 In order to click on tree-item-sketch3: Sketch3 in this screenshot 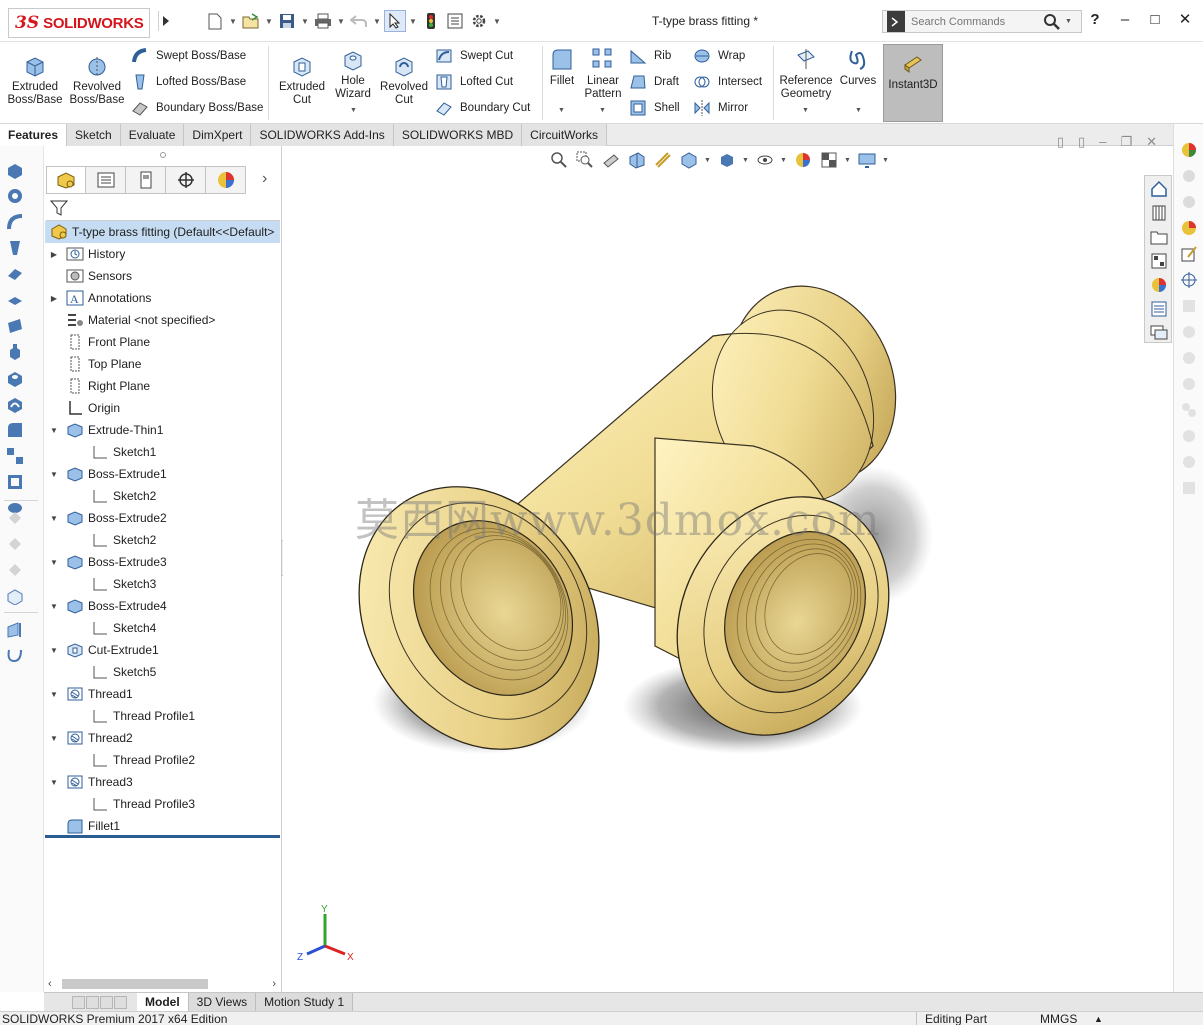, I will do `click(123, 584)`.